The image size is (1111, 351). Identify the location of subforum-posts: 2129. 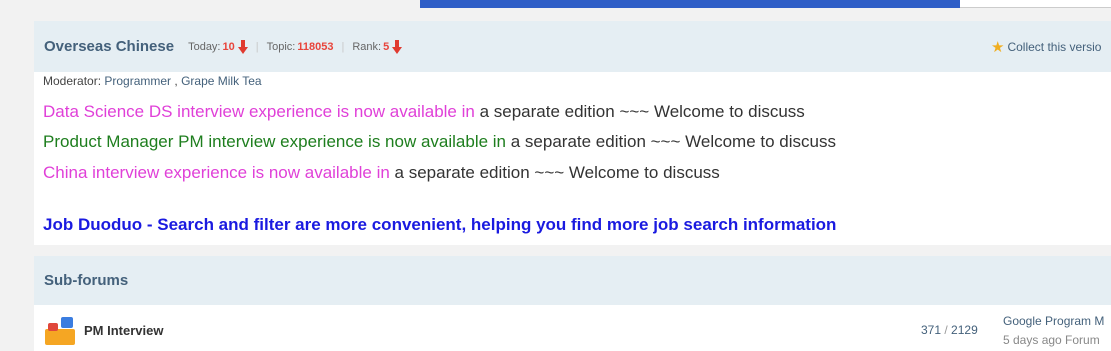
(964, 330).